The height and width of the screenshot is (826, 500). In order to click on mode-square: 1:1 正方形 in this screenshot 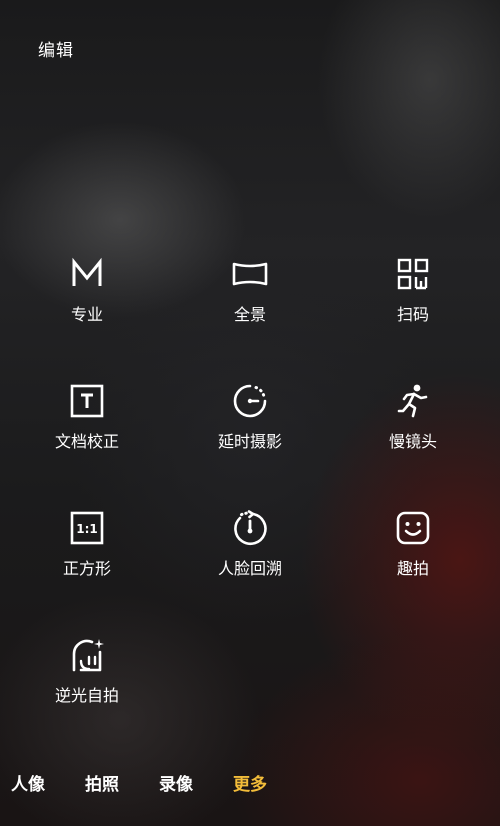, I will do `click(87, 572)`.